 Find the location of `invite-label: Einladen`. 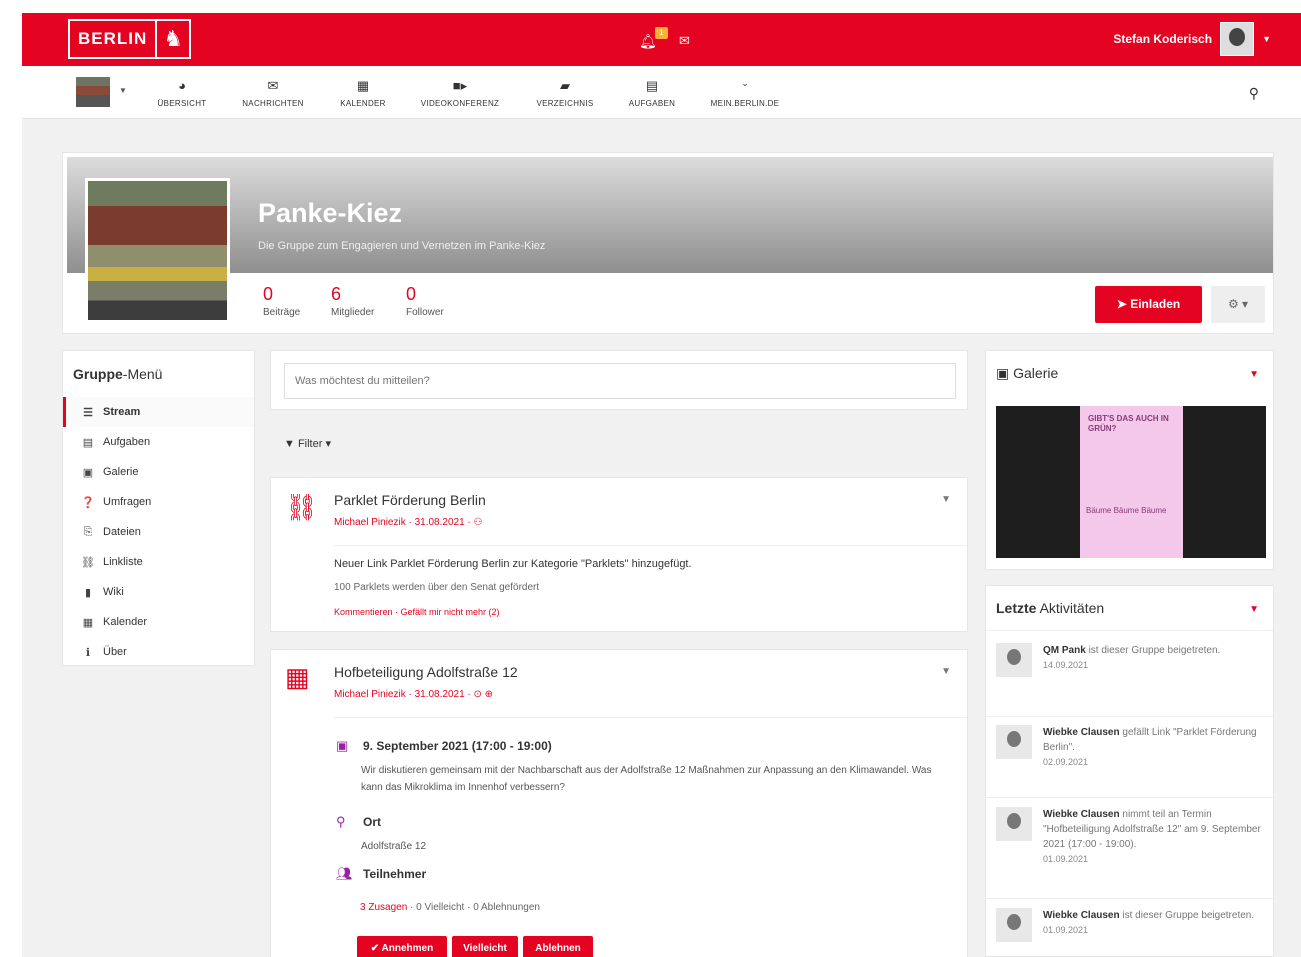

invite-label: Einladen is located at coordinates (1155, 304).